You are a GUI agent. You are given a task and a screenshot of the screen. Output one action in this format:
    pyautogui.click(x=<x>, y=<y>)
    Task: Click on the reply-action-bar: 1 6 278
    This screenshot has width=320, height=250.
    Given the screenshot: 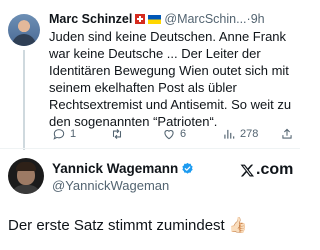 What is the action you would take?
    pyautogui.click(x=174, y=134)
    